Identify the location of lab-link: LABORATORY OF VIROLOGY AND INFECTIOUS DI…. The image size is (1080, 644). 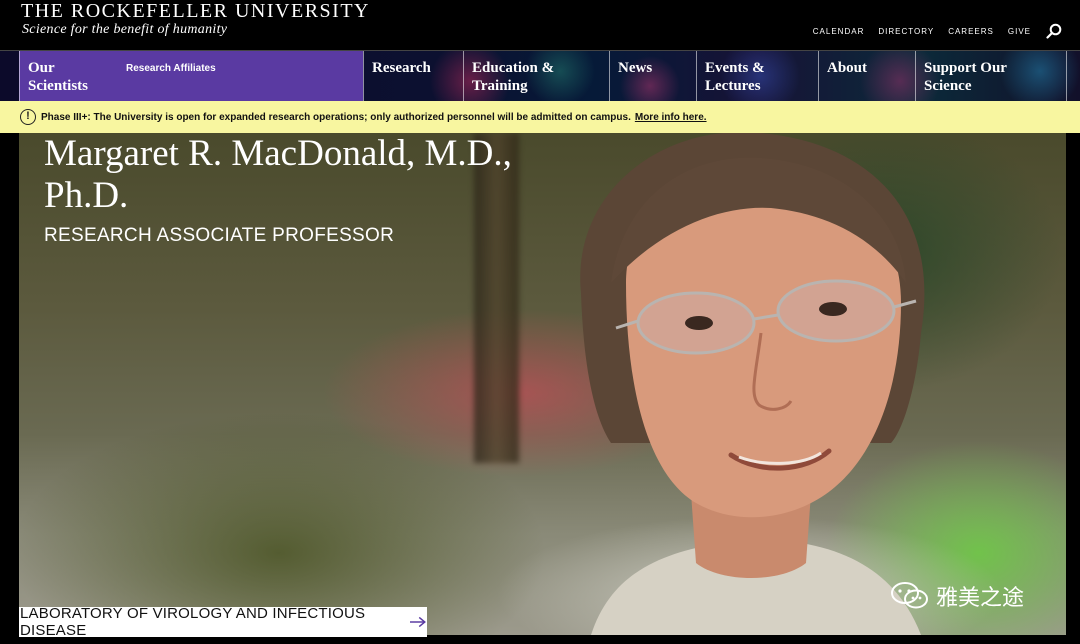
(223, 622).